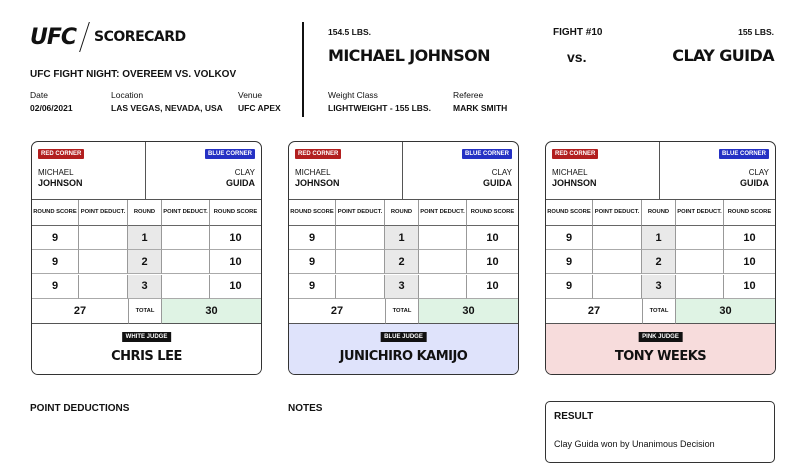  What do you see at coordinates (659, 213) in the screenshot?
I see `round-header: ROUND` at bounding box center [659, 213].